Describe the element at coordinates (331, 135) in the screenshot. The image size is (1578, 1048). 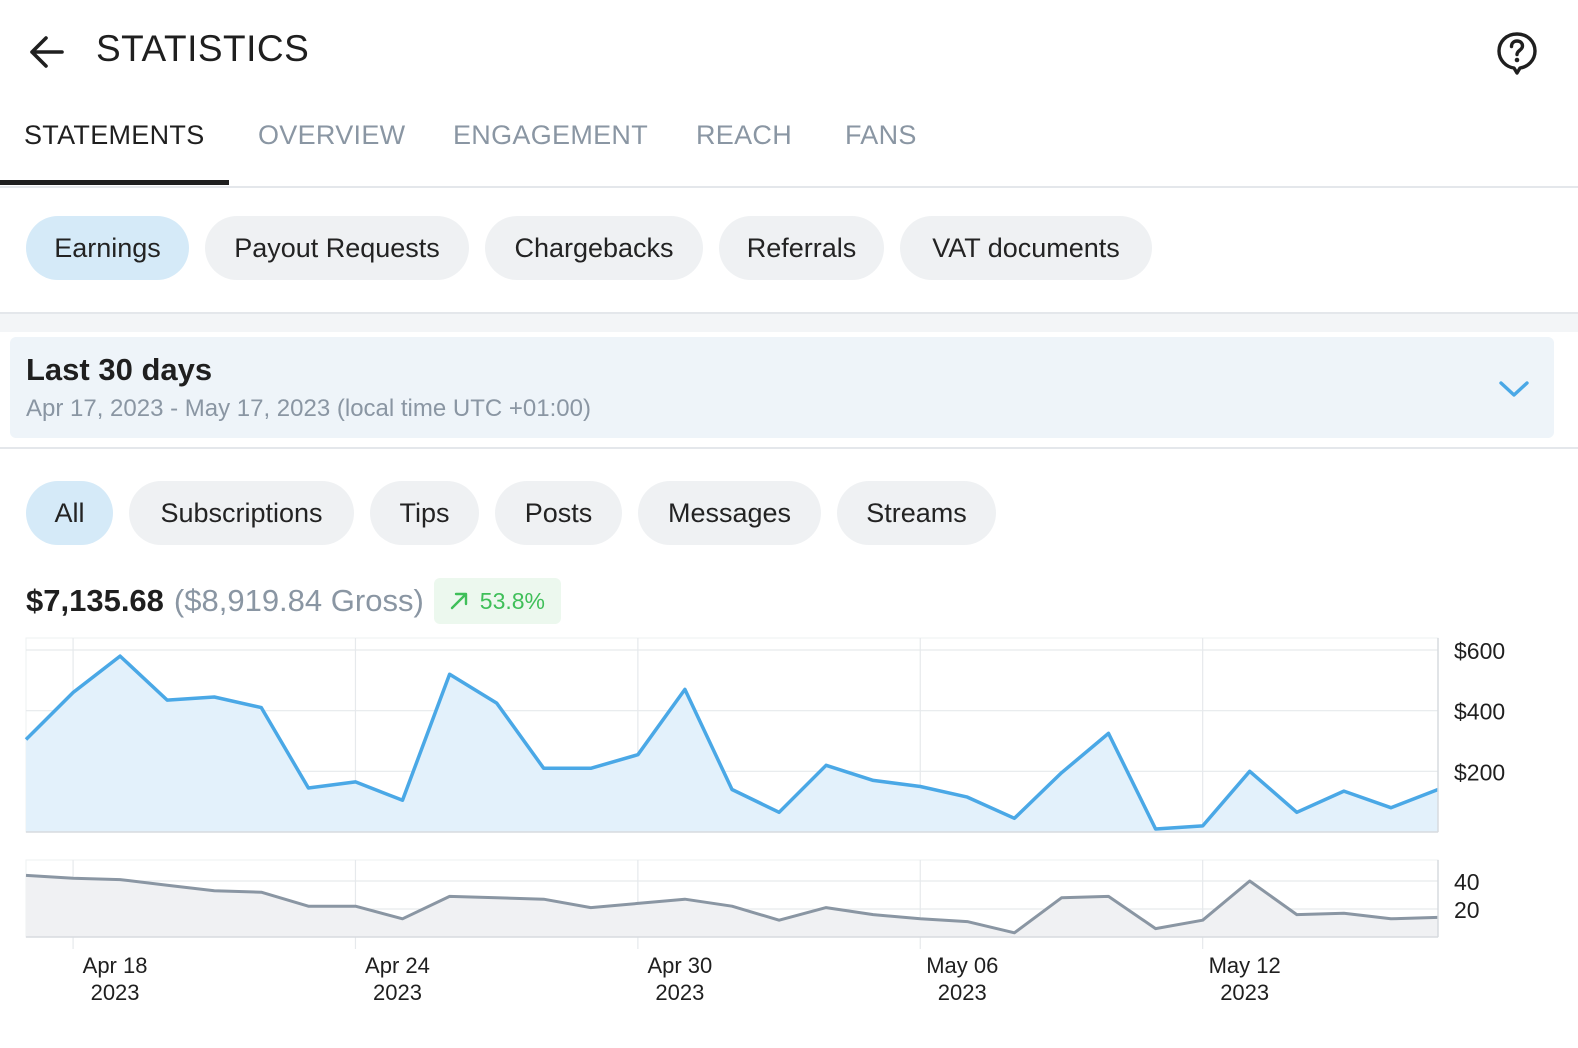
I see `tab-overview: OVERVIEW` at that location.